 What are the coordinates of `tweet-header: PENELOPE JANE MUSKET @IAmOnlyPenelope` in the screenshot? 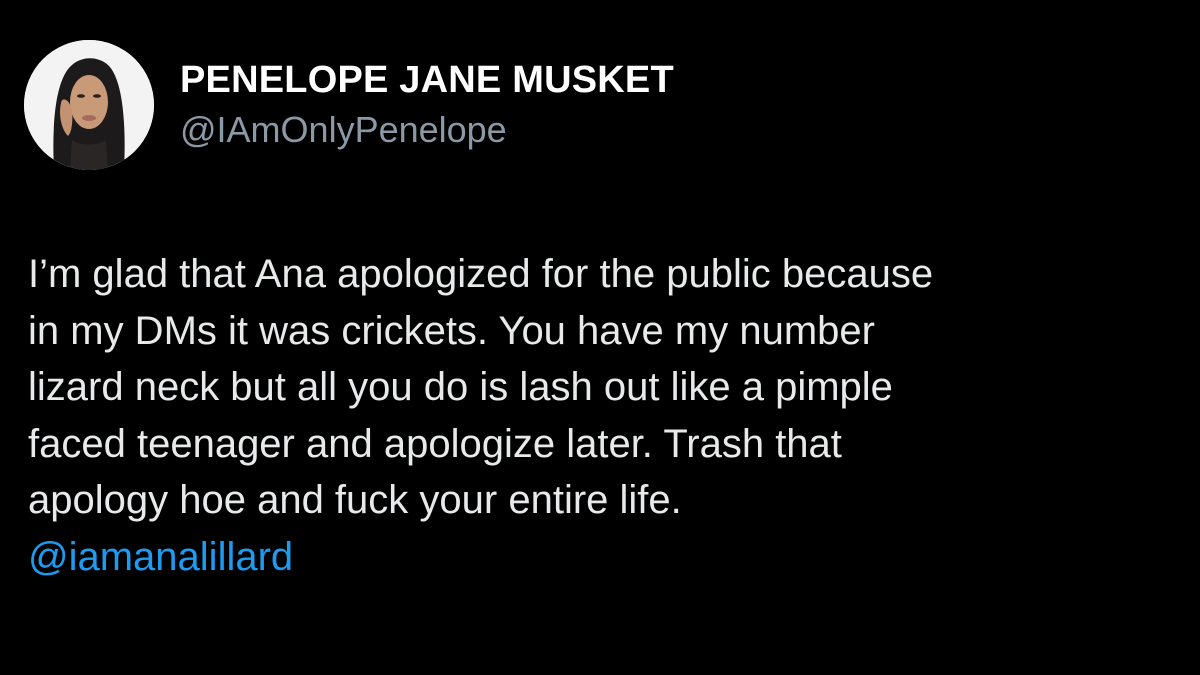 It's located at (349, 105).